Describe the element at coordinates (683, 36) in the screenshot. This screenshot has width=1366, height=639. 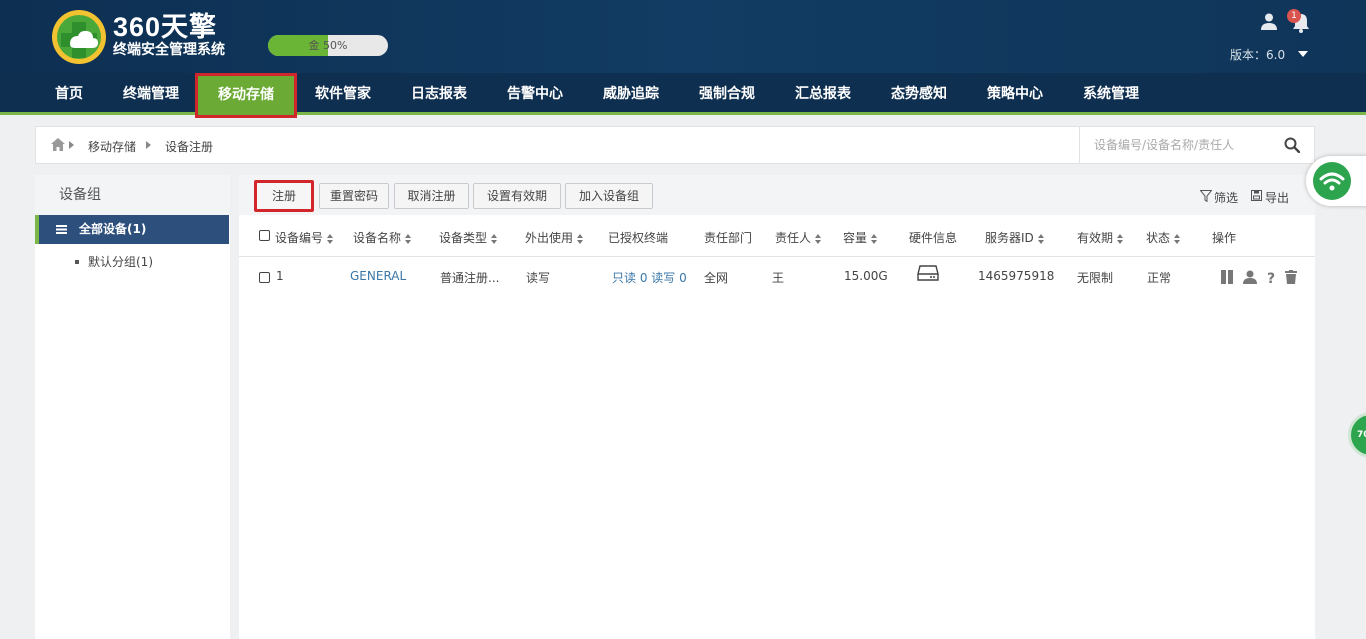
I see `app-header: 360天擎 终端安全管理系统 金 50% 1 版本：6.0` at that location.